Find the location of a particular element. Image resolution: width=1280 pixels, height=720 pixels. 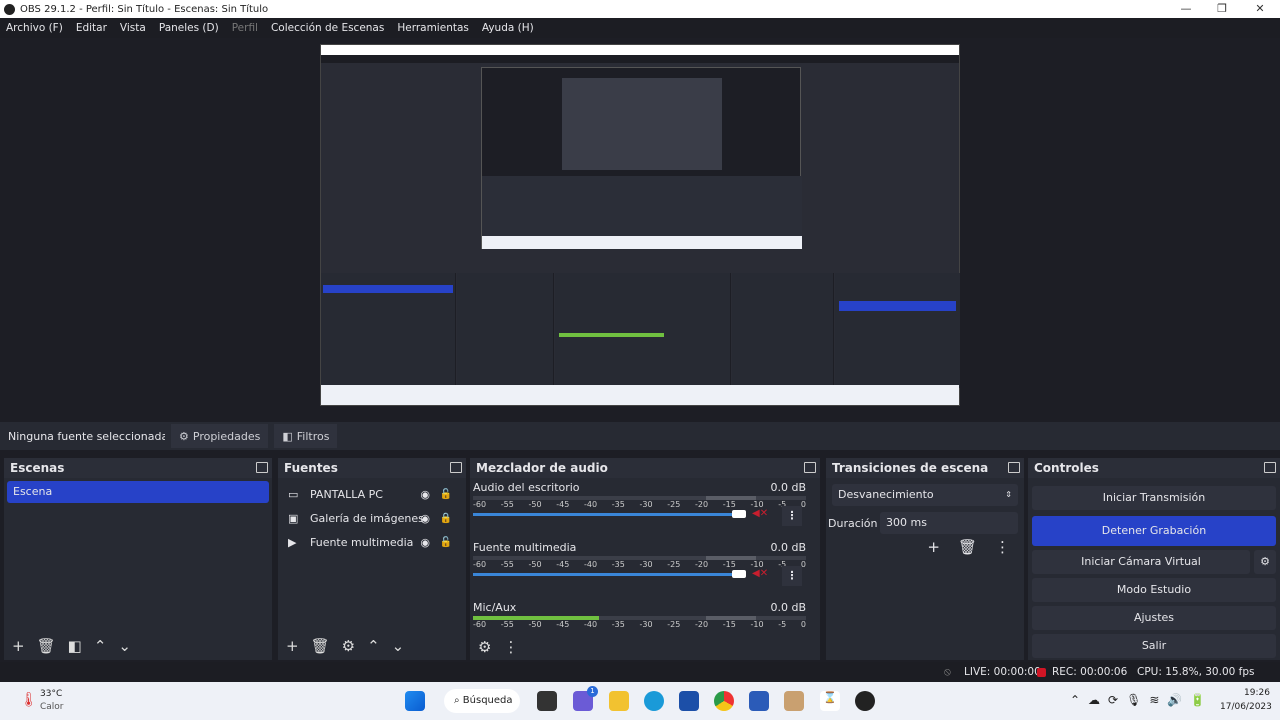

menu-herramientas: Herramientas is located at coordinates (433, 28).